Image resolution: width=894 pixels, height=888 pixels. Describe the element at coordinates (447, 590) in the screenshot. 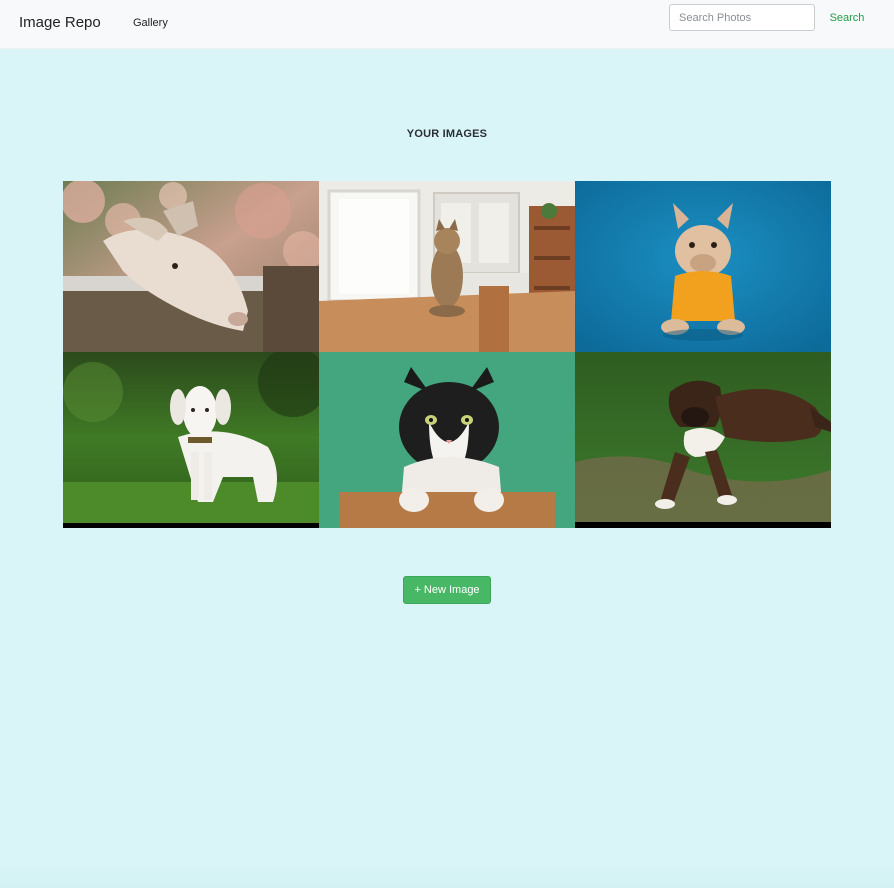

I see `new-image-button: + New Image` at that location.